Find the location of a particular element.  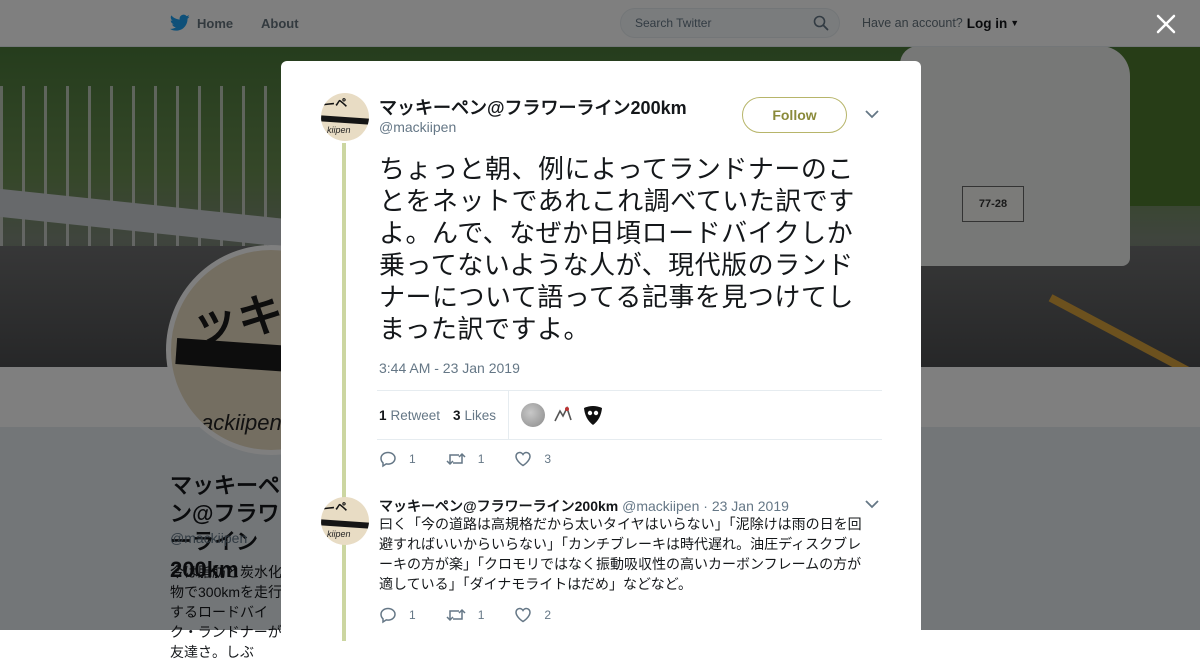

liker-avatars is located at coordinates (563, 415).